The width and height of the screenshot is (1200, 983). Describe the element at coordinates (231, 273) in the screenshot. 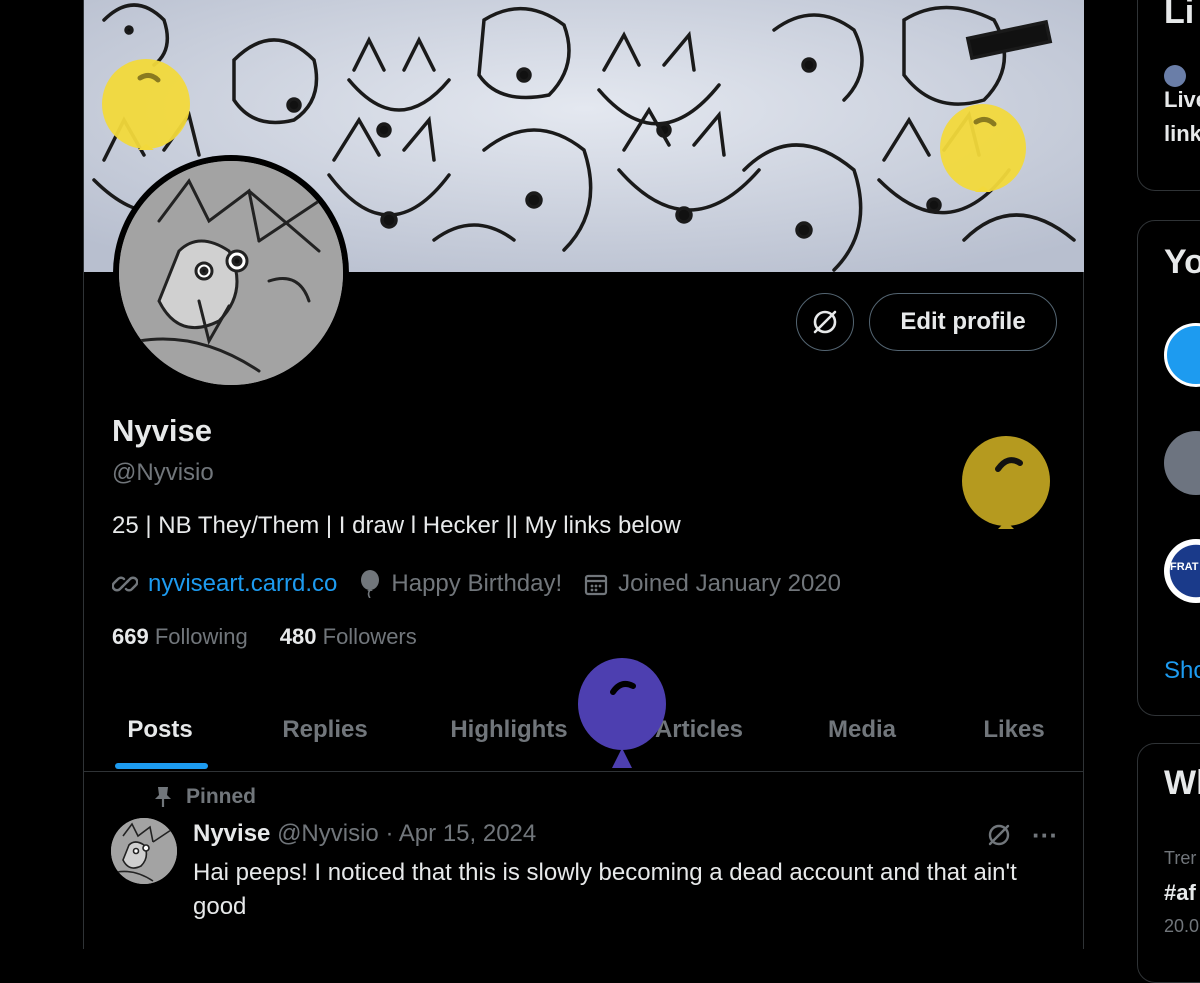

I see `profile-avatar` at that location.